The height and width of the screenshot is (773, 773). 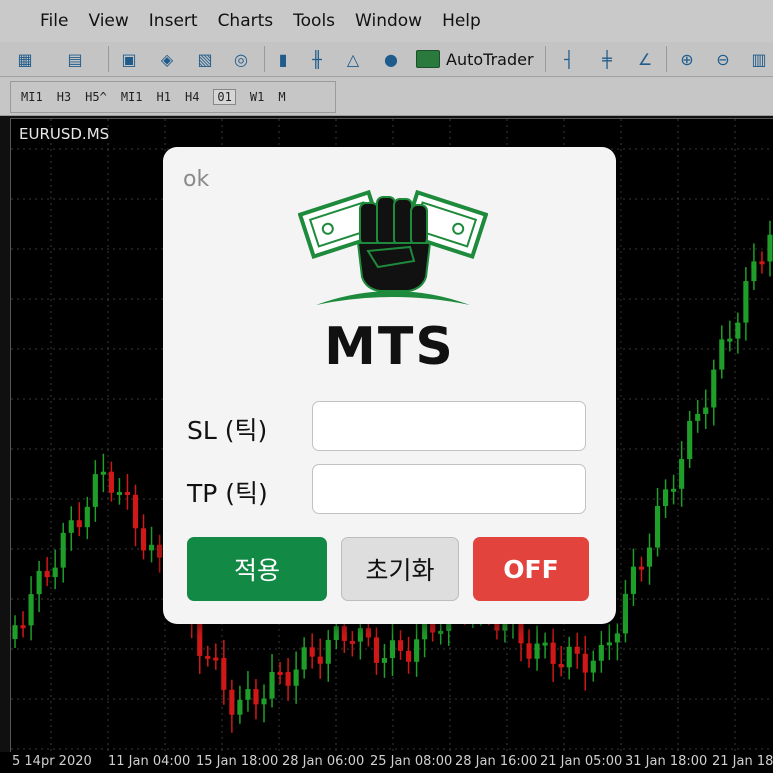 I want to click on autotrader-button: AutoTrader, so click(x=475, y=59).